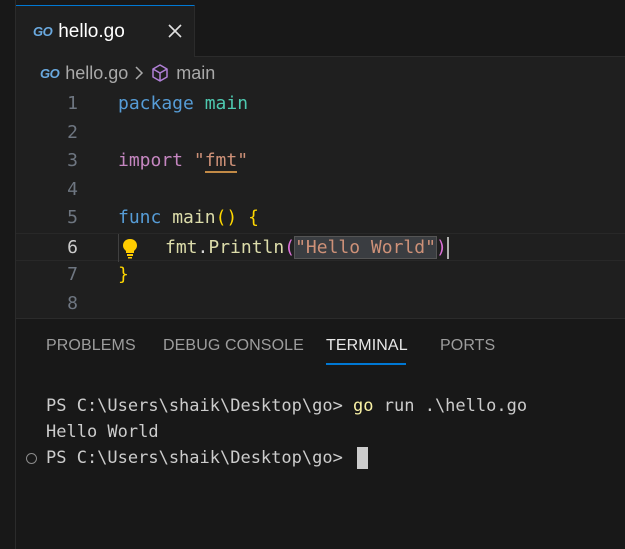  I want to click on code-line: 8, so click(320, 304).